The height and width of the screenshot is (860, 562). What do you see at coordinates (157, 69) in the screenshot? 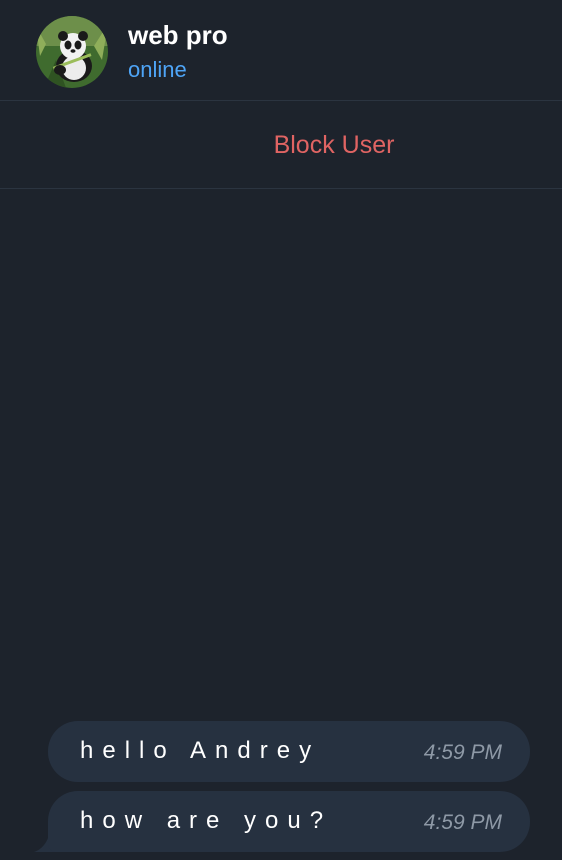
I see `contact-status: online` at bounding box center [157, 69].